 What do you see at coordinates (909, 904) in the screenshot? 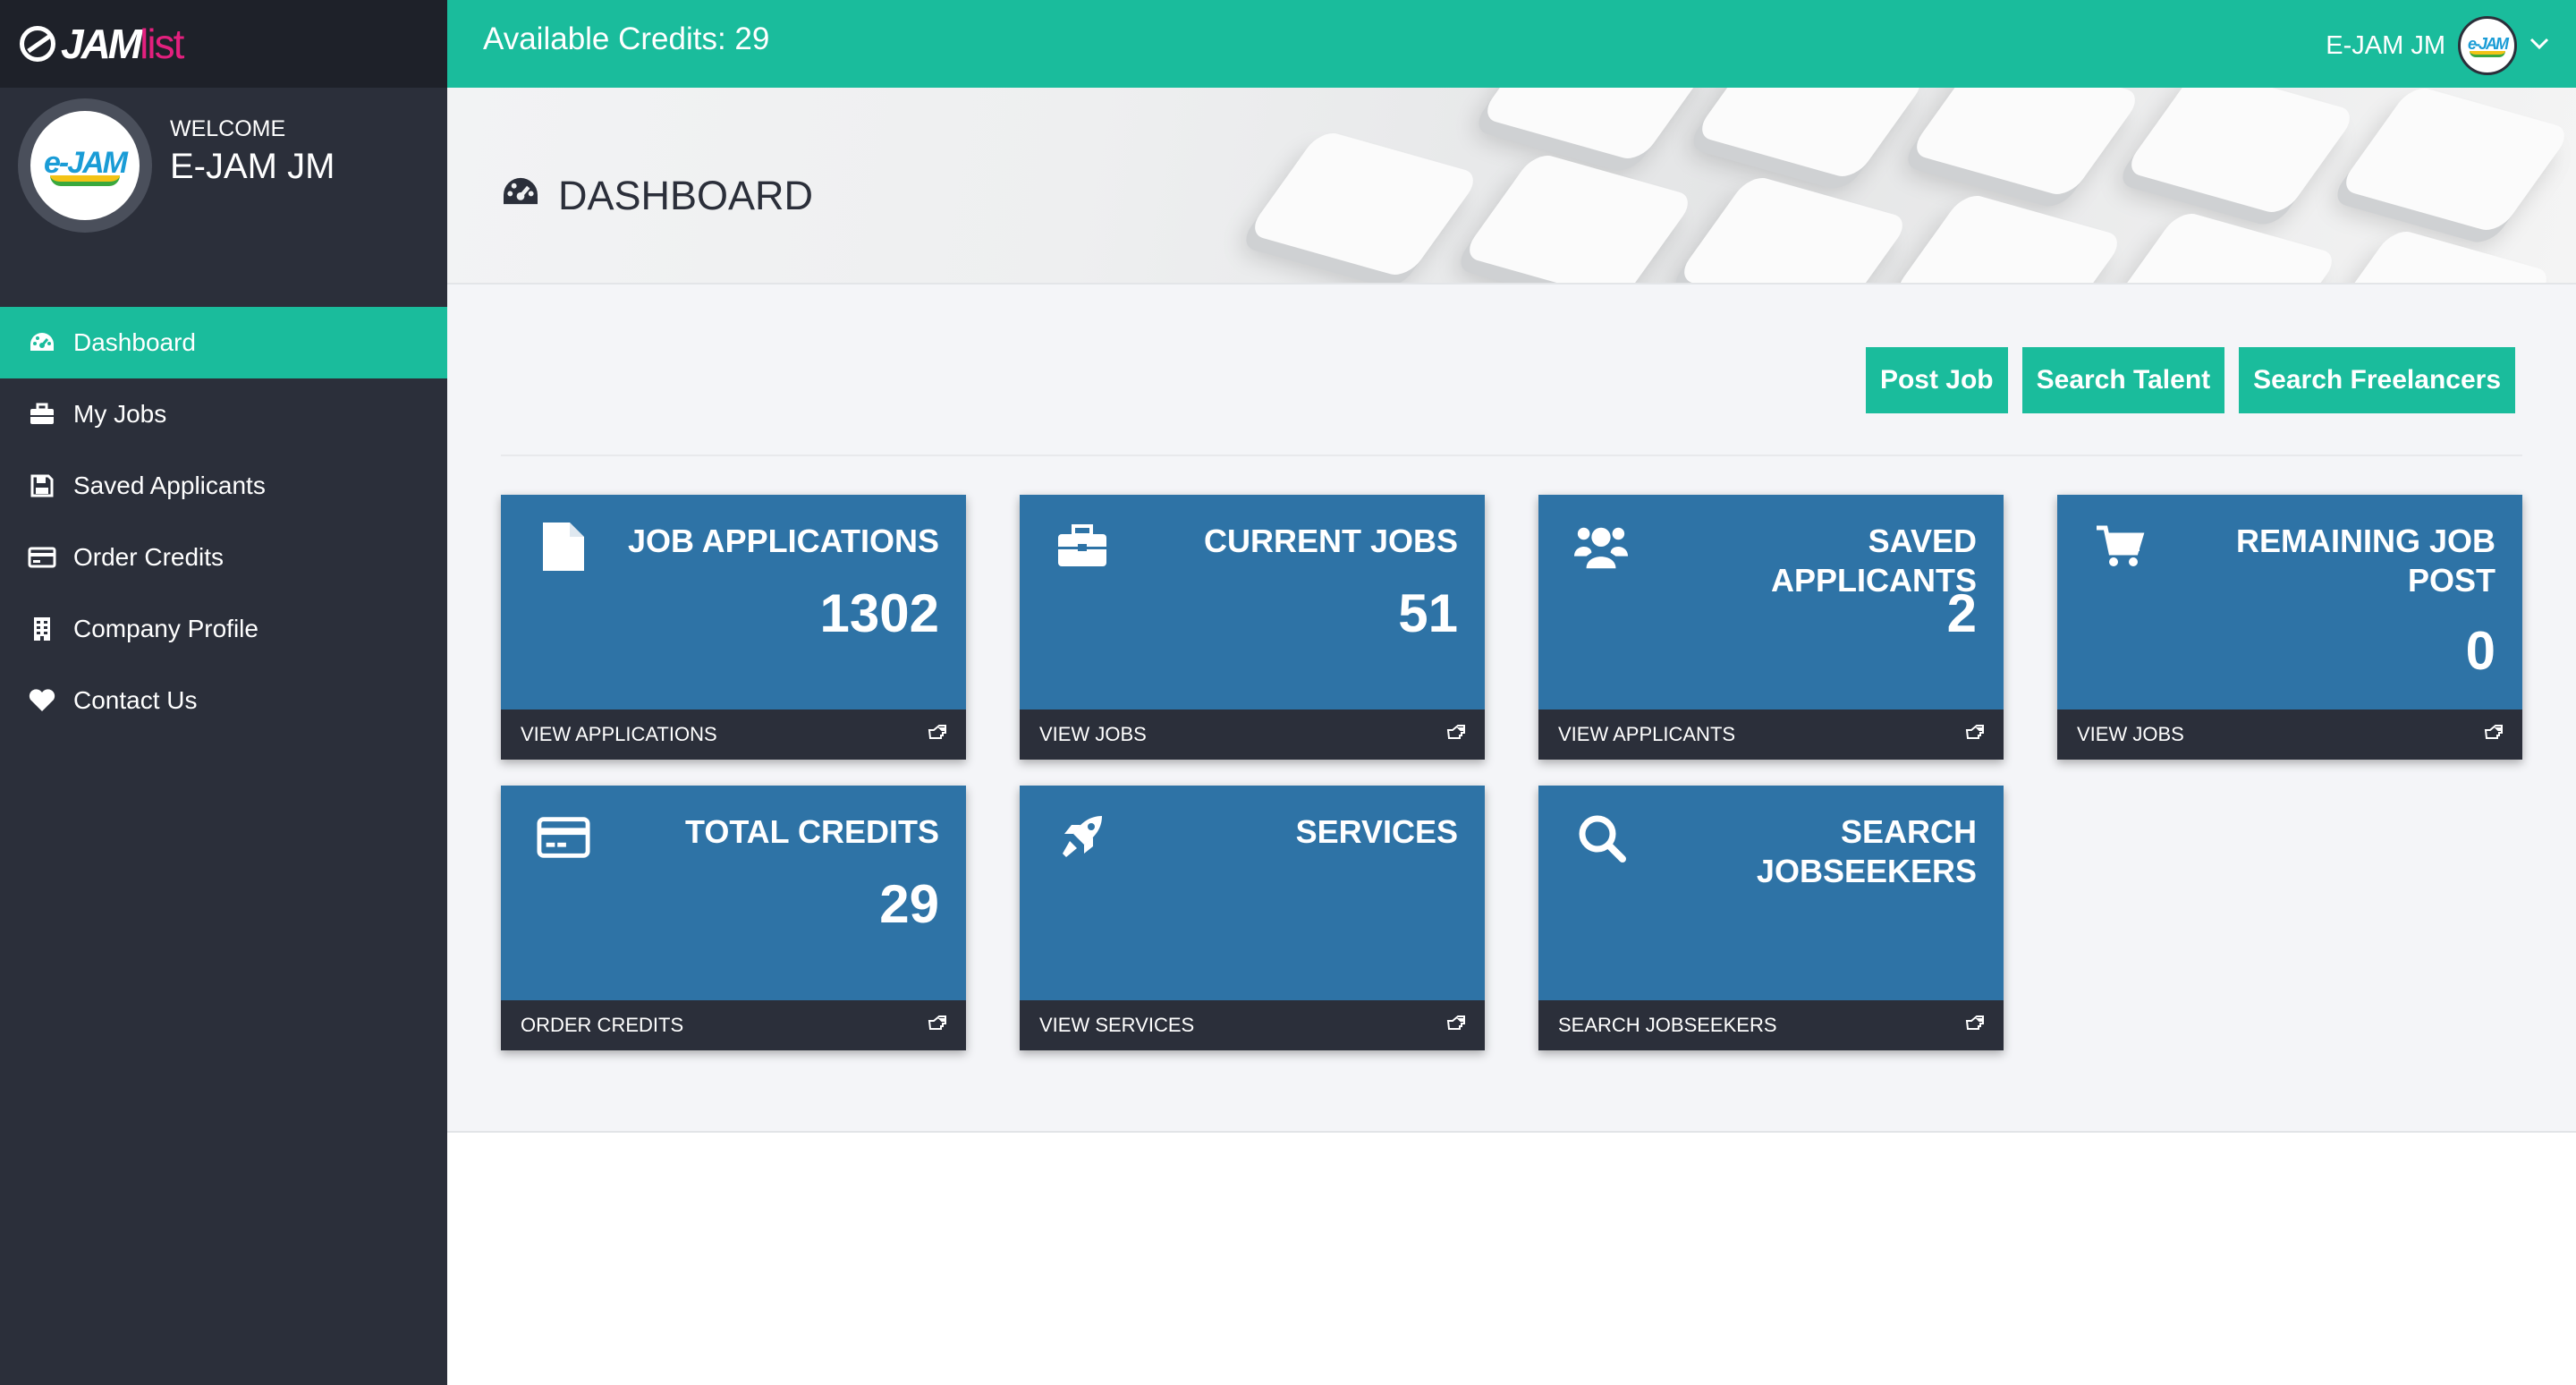
I see `tile-value: 29` at bounding box center [909, 904].